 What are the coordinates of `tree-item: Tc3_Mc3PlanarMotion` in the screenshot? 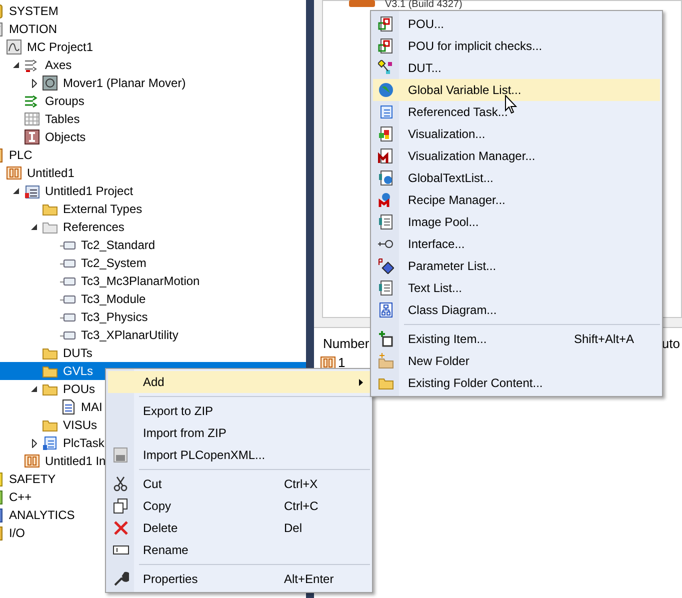 It's located at (140, 281).